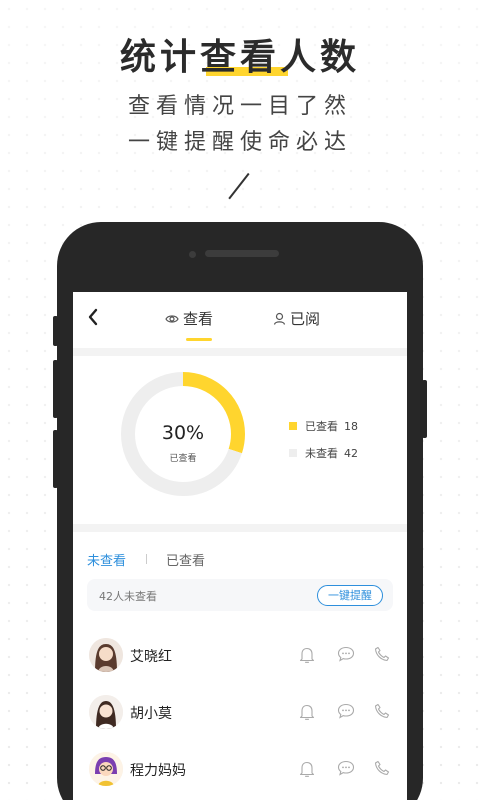 The width and height of the screenshot is (480, 800). Describe the element at coordinates (199, 339) in the screenshot. I see `active-tab-indicator` at that location.